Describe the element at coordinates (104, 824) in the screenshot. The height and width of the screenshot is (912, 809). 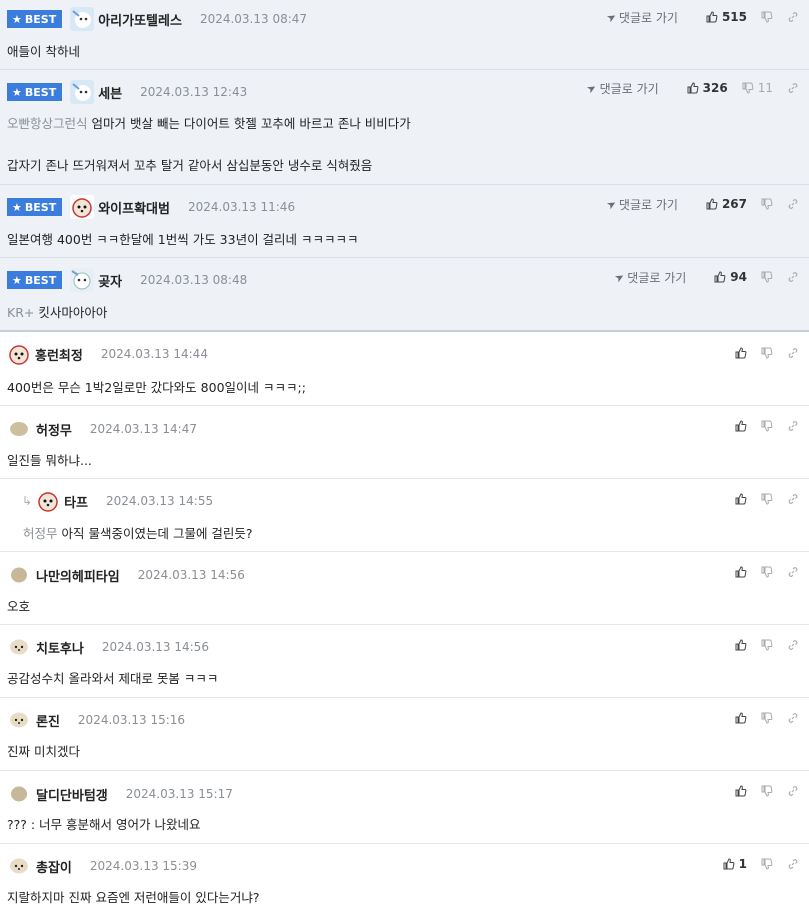
I see `comment-text: ??? : 너무 흥분해서 영어가 나왔네요` at that location.